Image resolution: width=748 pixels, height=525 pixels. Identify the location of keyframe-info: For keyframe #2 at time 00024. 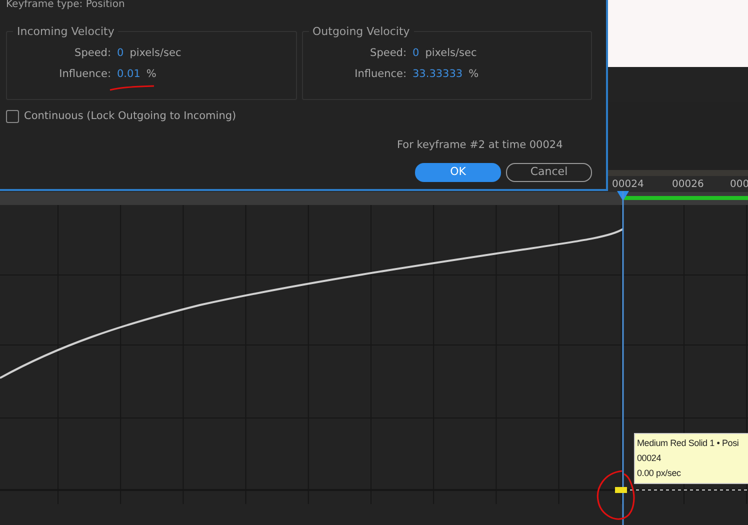
(480, 145).